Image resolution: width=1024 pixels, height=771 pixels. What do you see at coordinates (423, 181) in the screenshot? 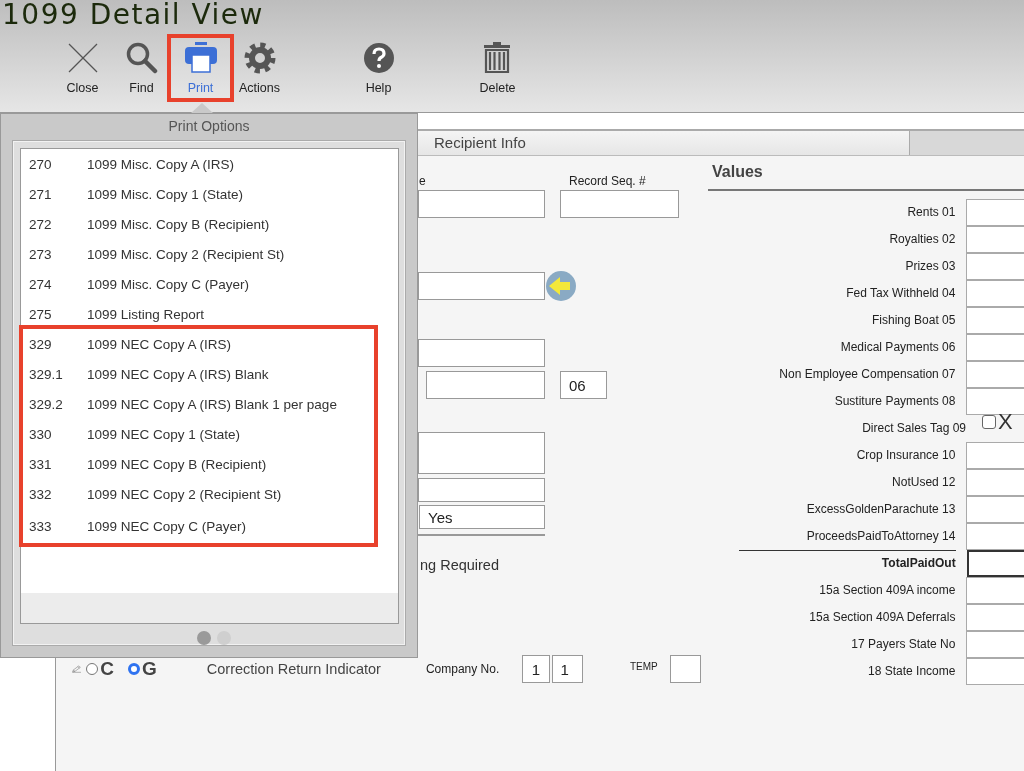
I see `field-label: e` at bounding box center [423, 181].